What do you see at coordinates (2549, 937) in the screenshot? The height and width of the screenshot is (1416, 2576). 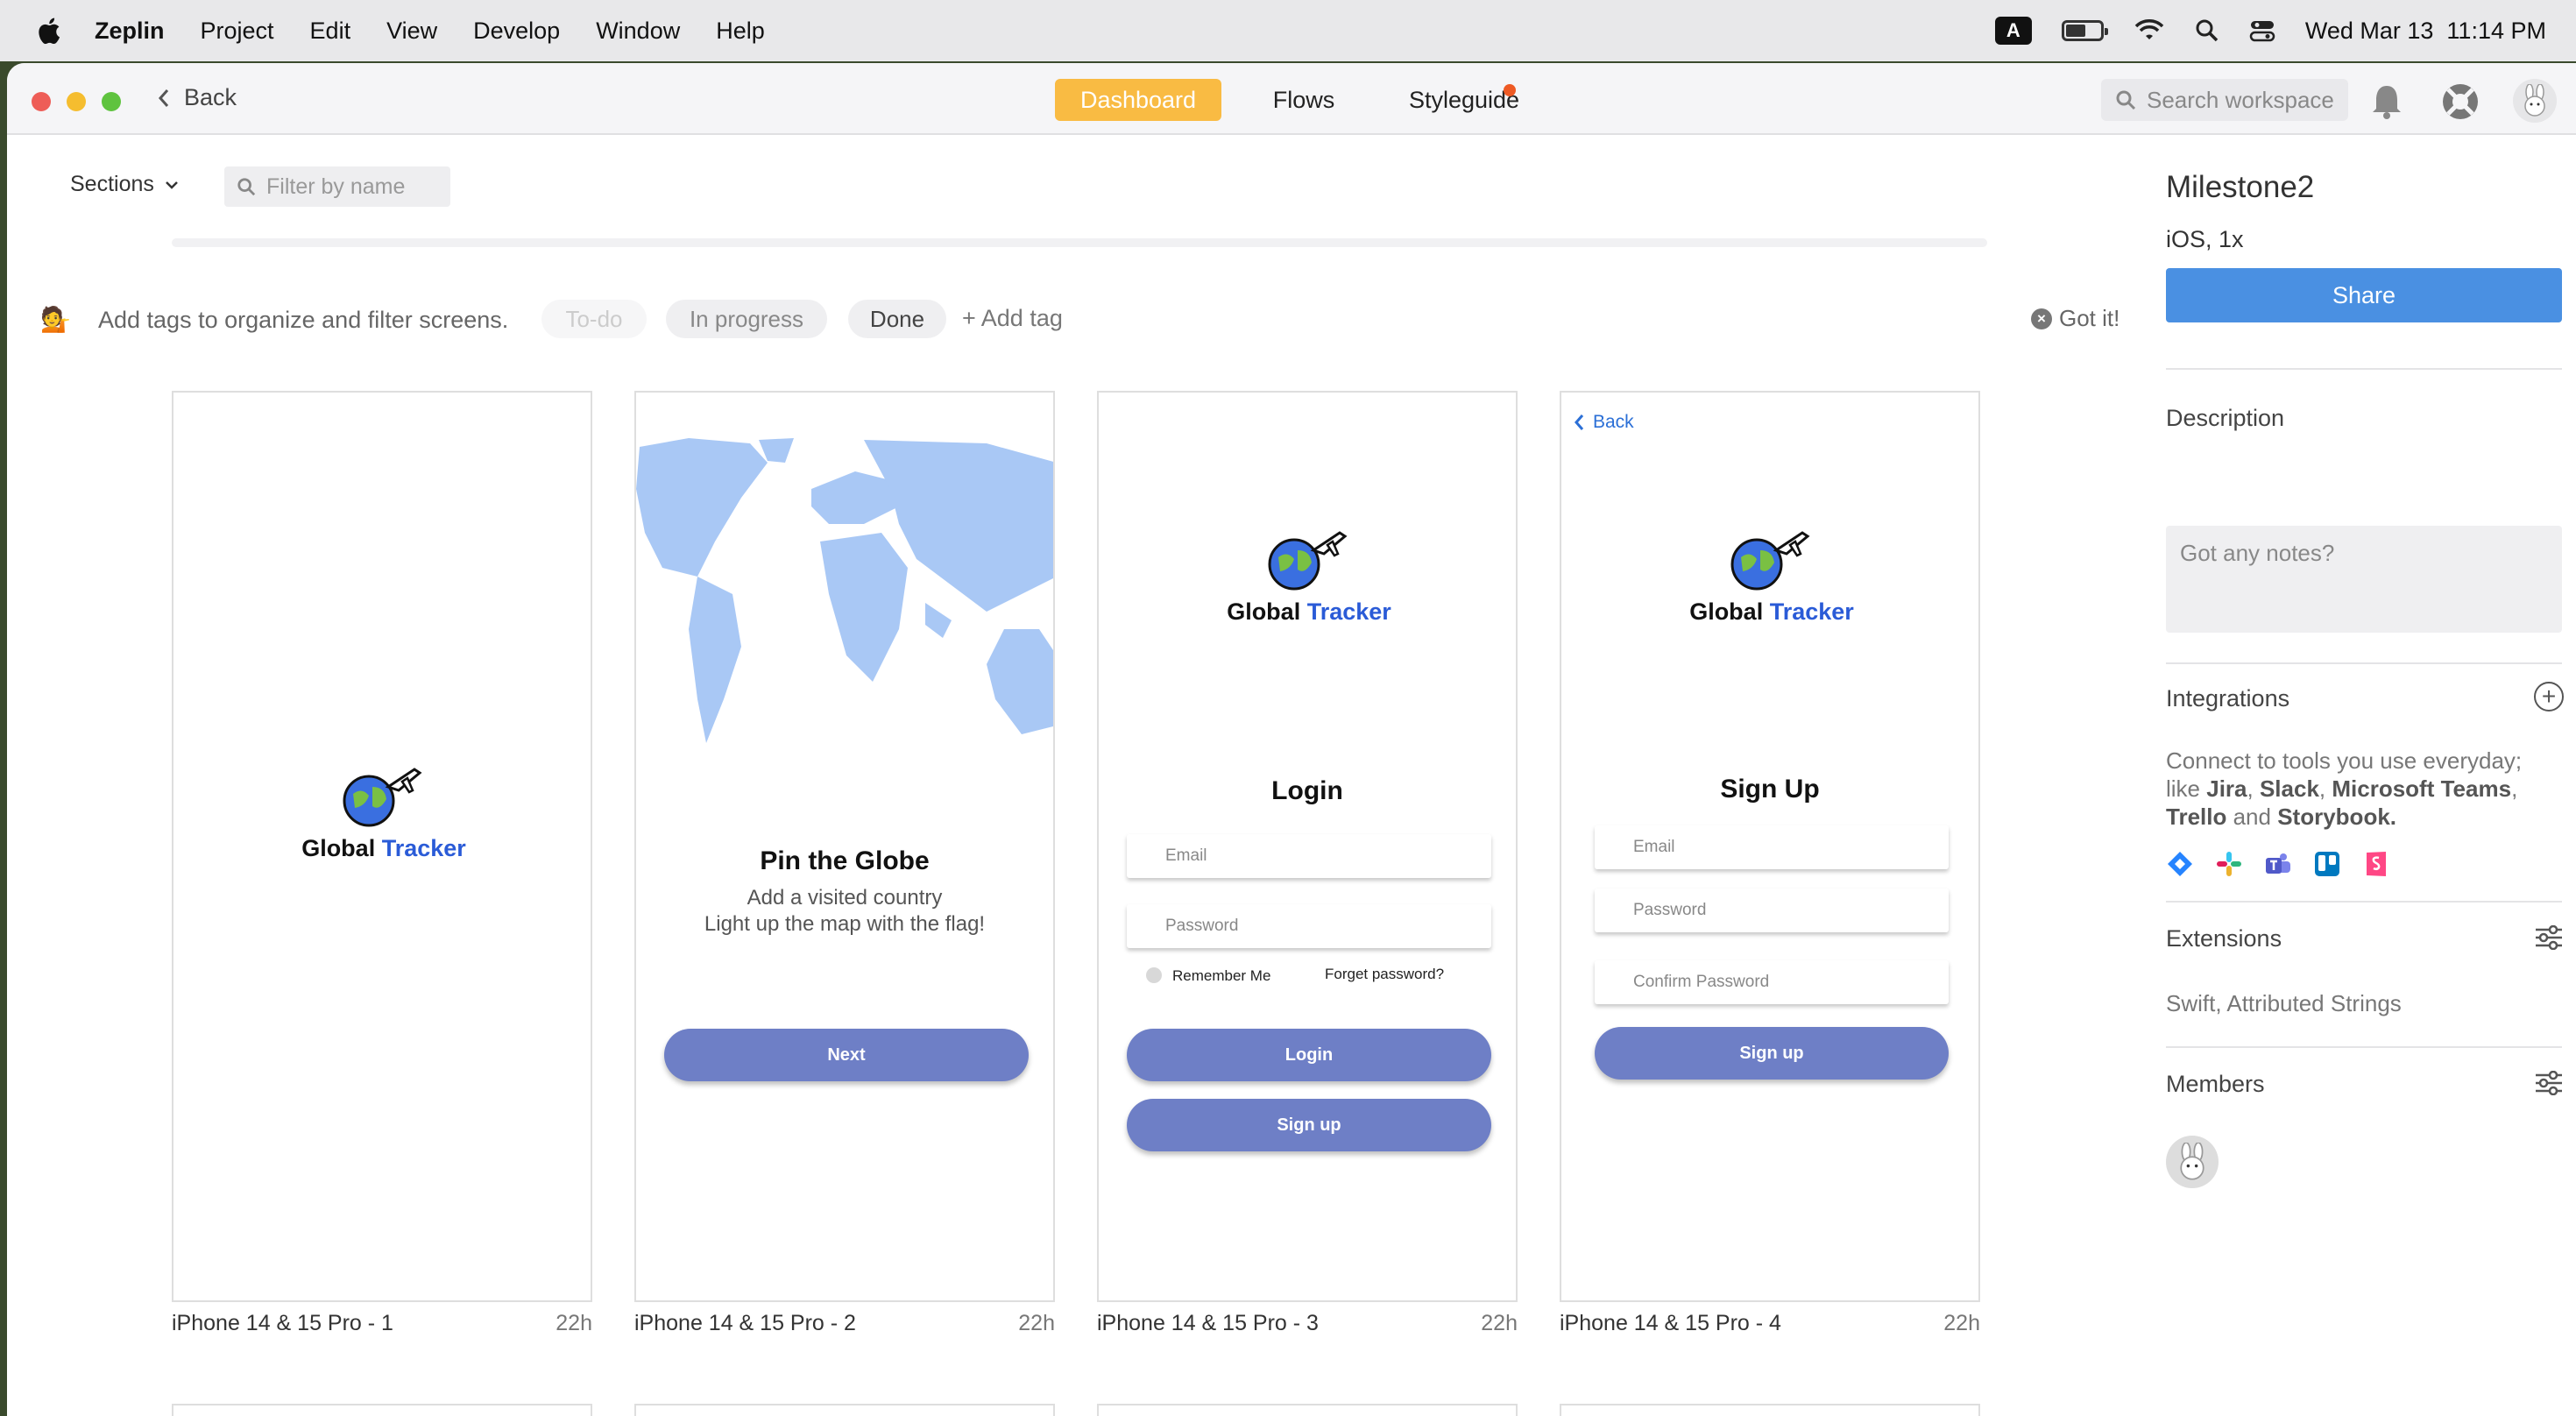 I see `extensions-settings-icon` at bounding box center [2549, 937].